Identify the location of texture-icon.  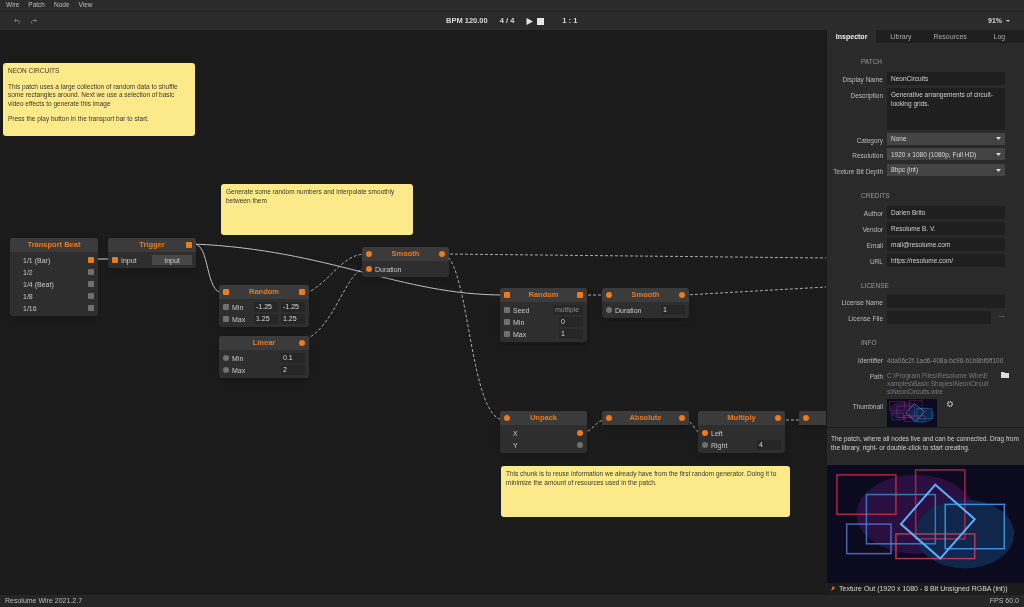
(833, 589).